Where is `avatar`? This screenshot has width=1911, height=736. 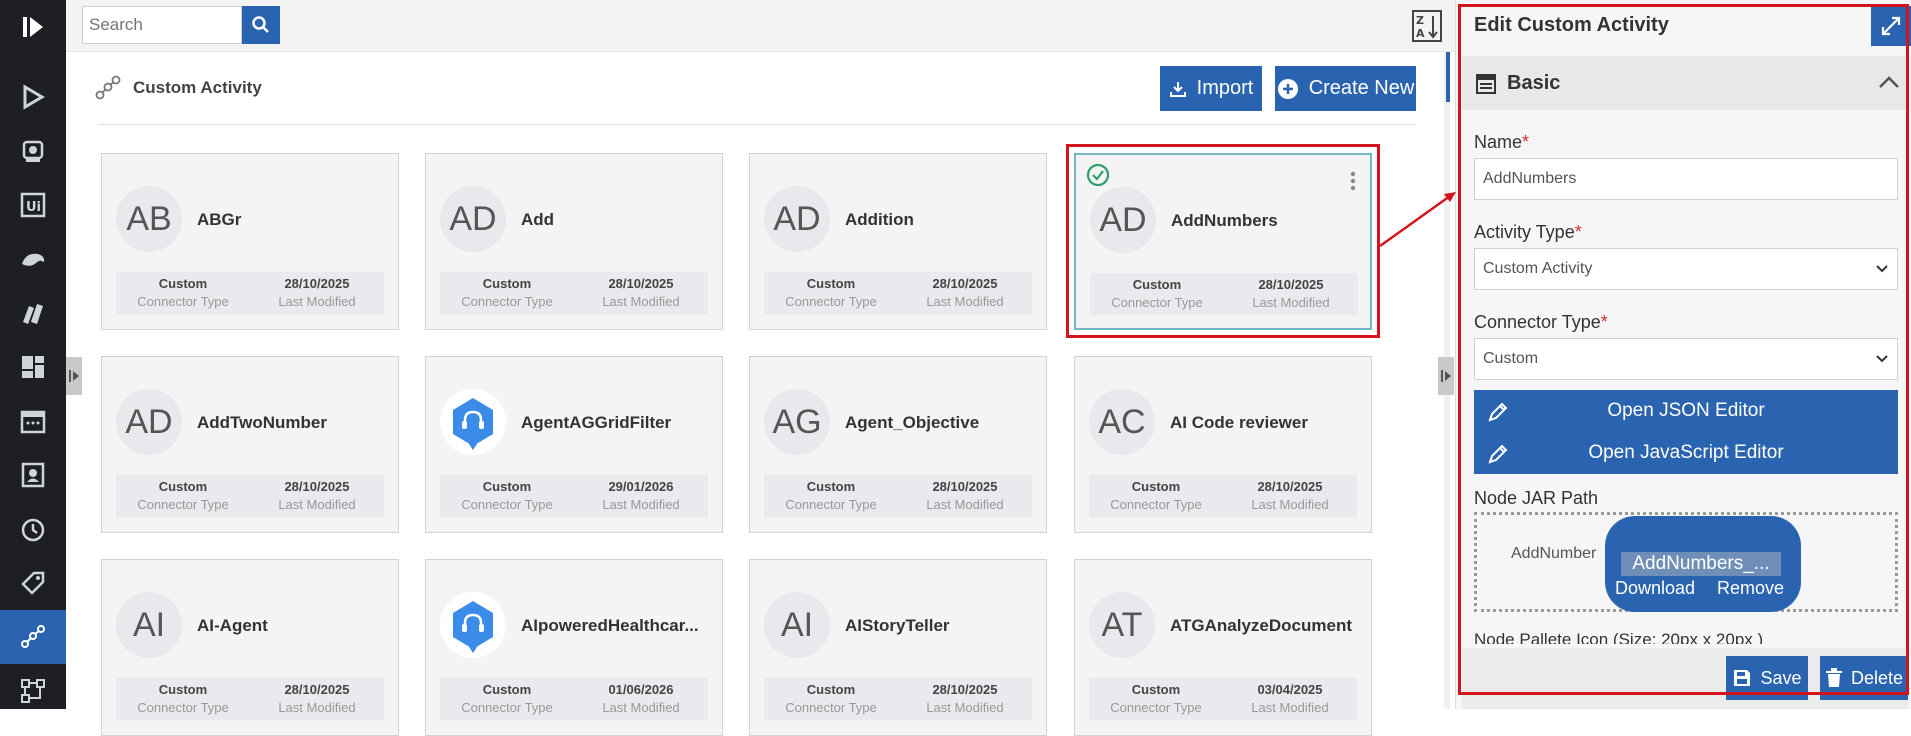
avatar is located at coordinates (473, 625).